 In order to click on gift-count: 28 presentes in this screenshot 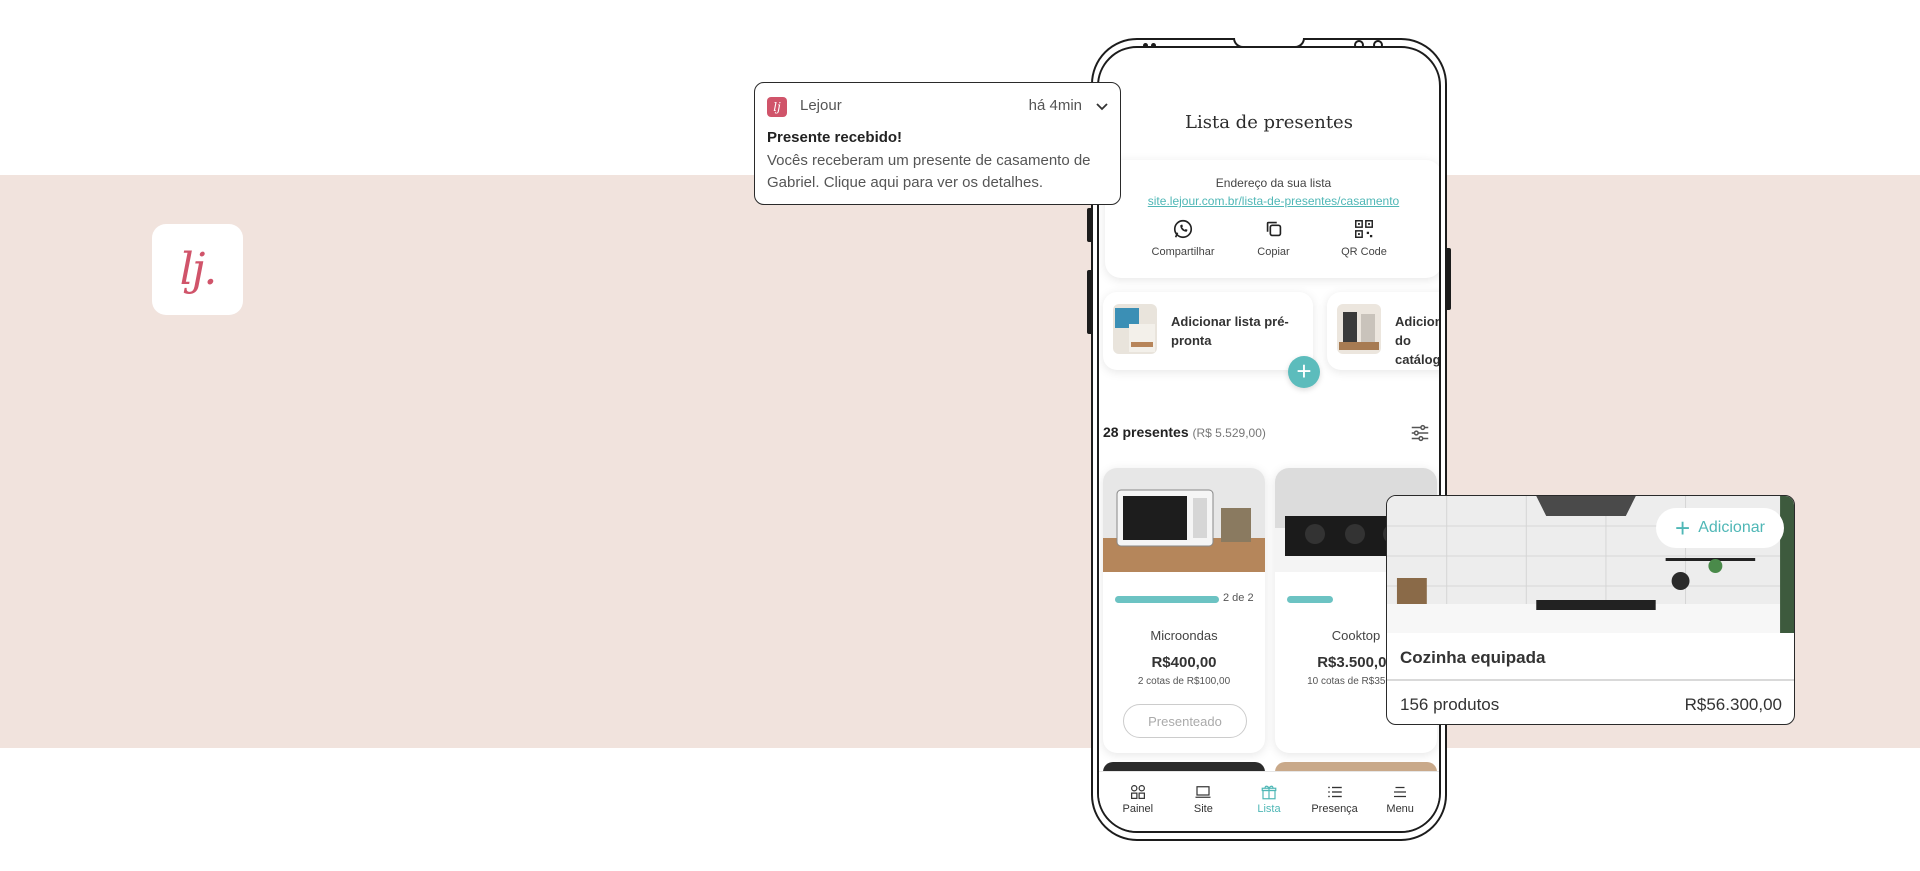, I will do `click(1146, 432)`.